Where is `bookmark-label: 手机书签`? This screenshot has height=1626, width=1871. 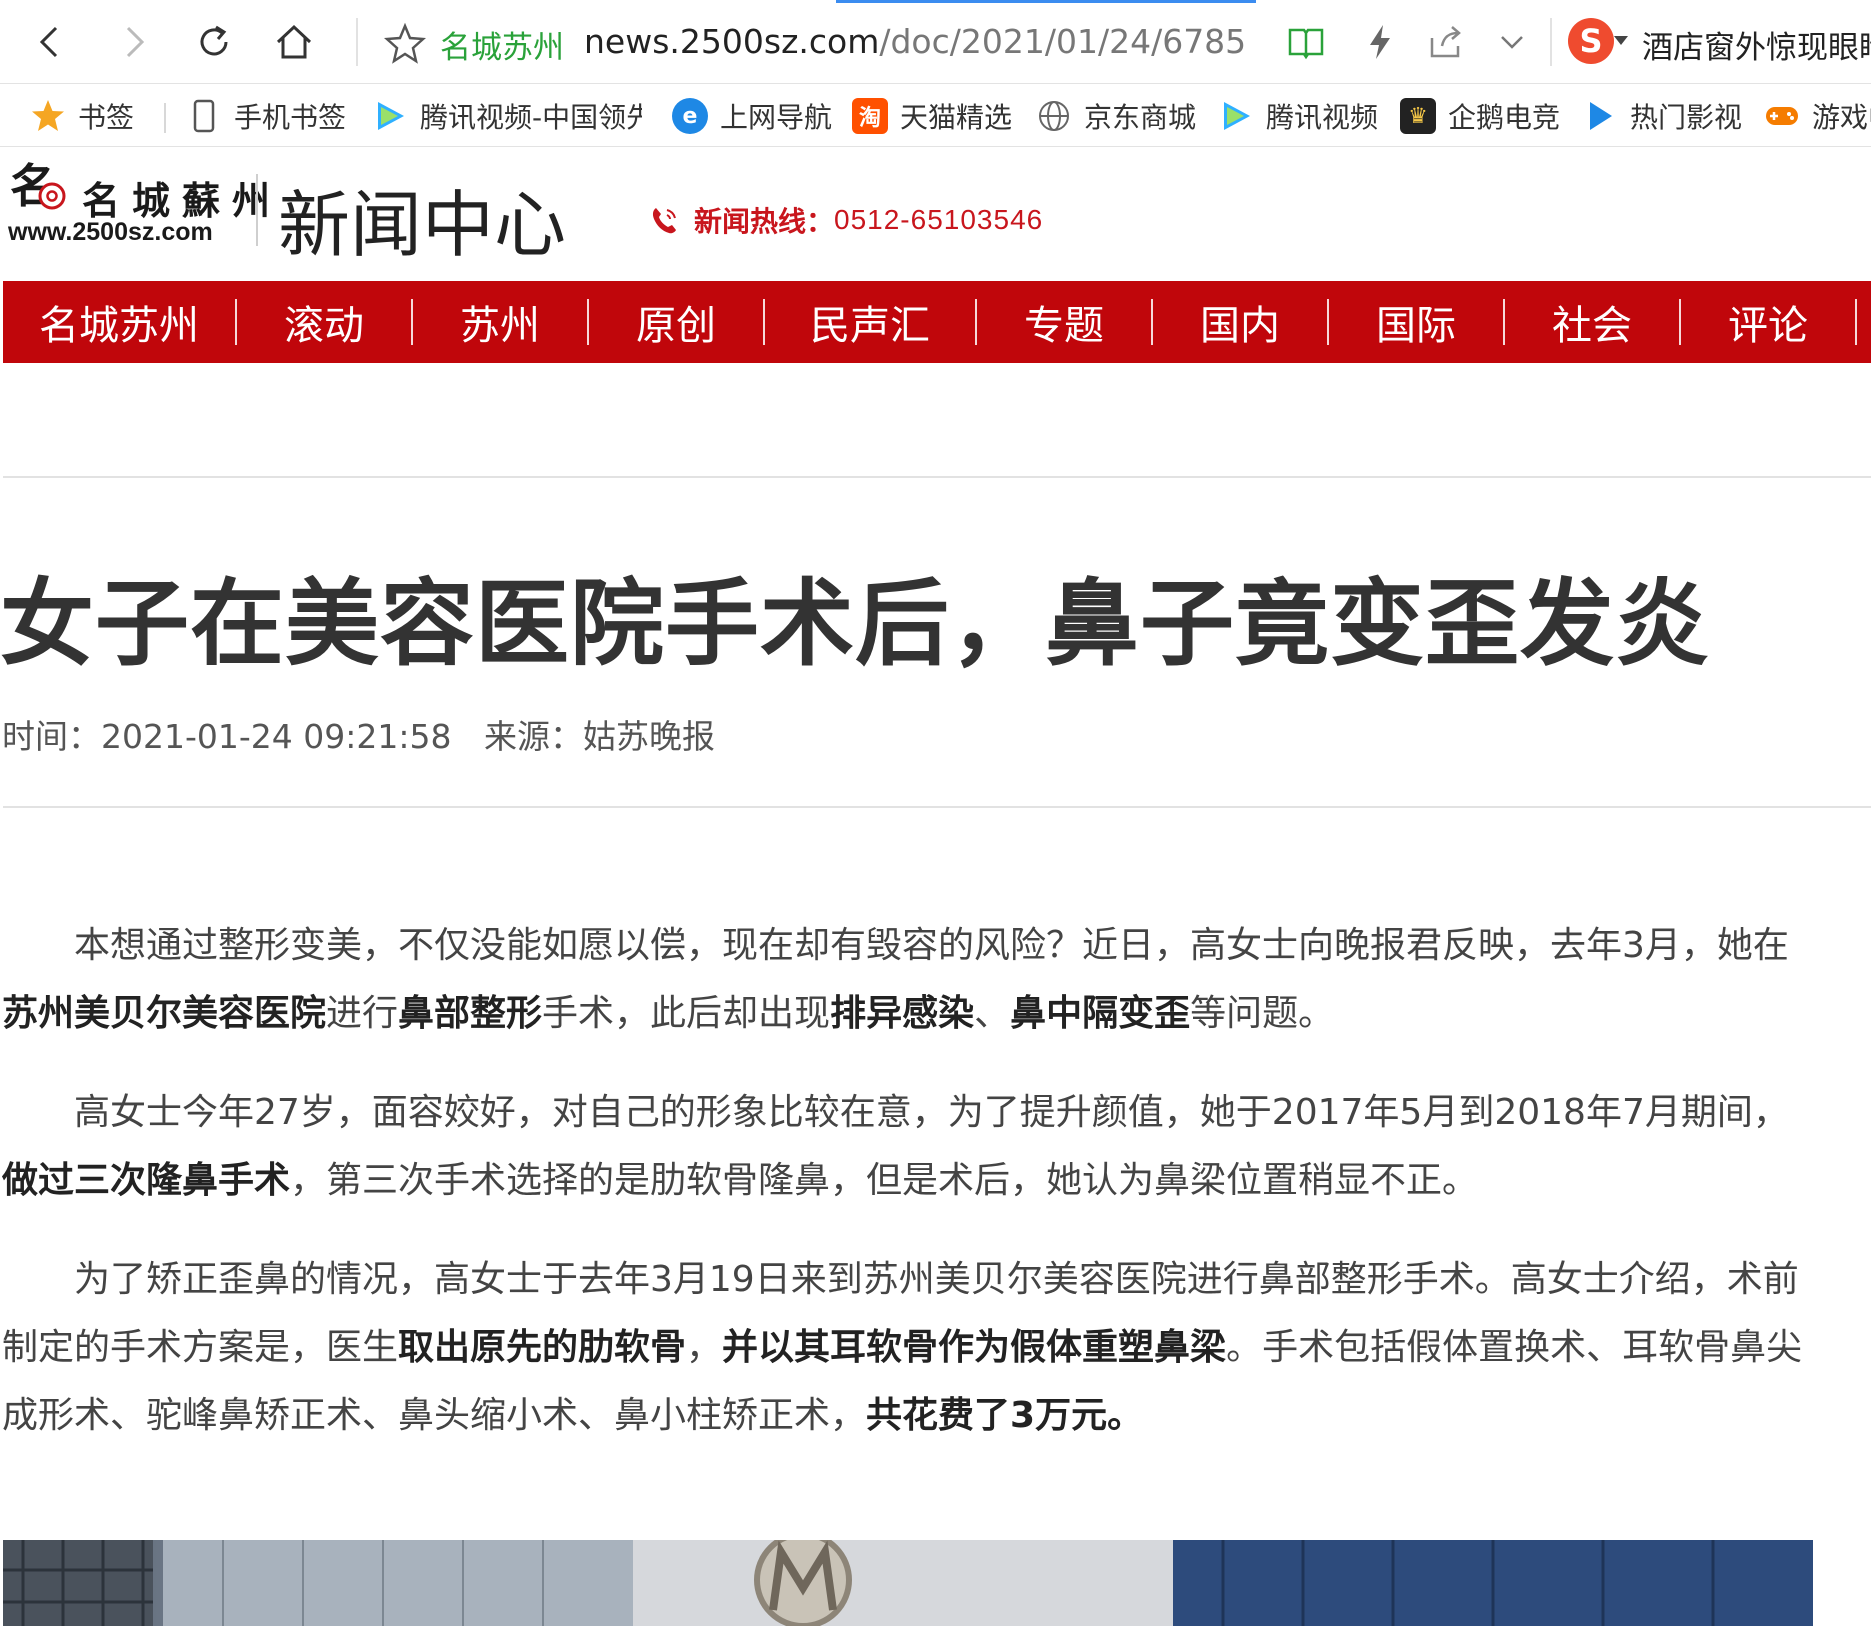 bookmark-label: 手机书签 is located at coordinates (290, 117).